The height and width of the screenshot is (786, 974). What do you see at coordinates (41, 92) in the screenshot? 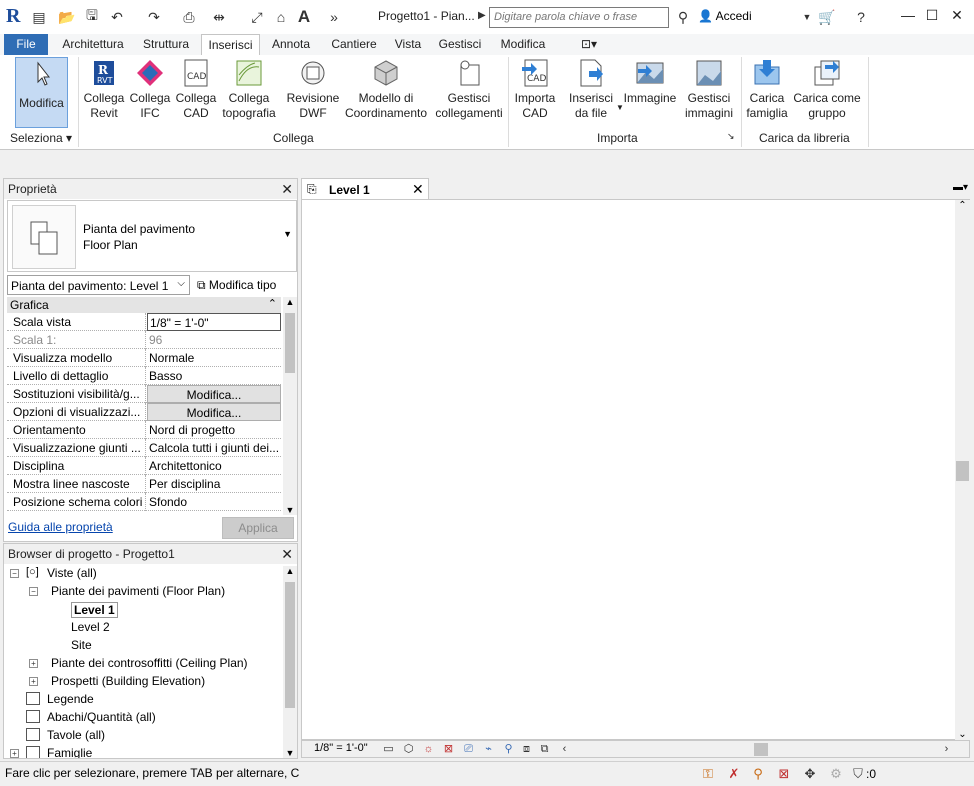
I see `modify-button: Modifica` at bounding box center [41, 92].